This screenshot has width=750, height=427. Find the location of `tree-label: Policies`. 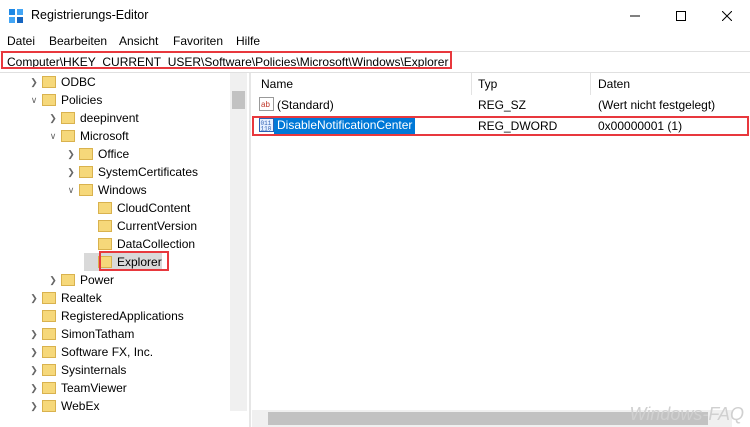

tree-label: Policies is located at coordinates (82, 100).